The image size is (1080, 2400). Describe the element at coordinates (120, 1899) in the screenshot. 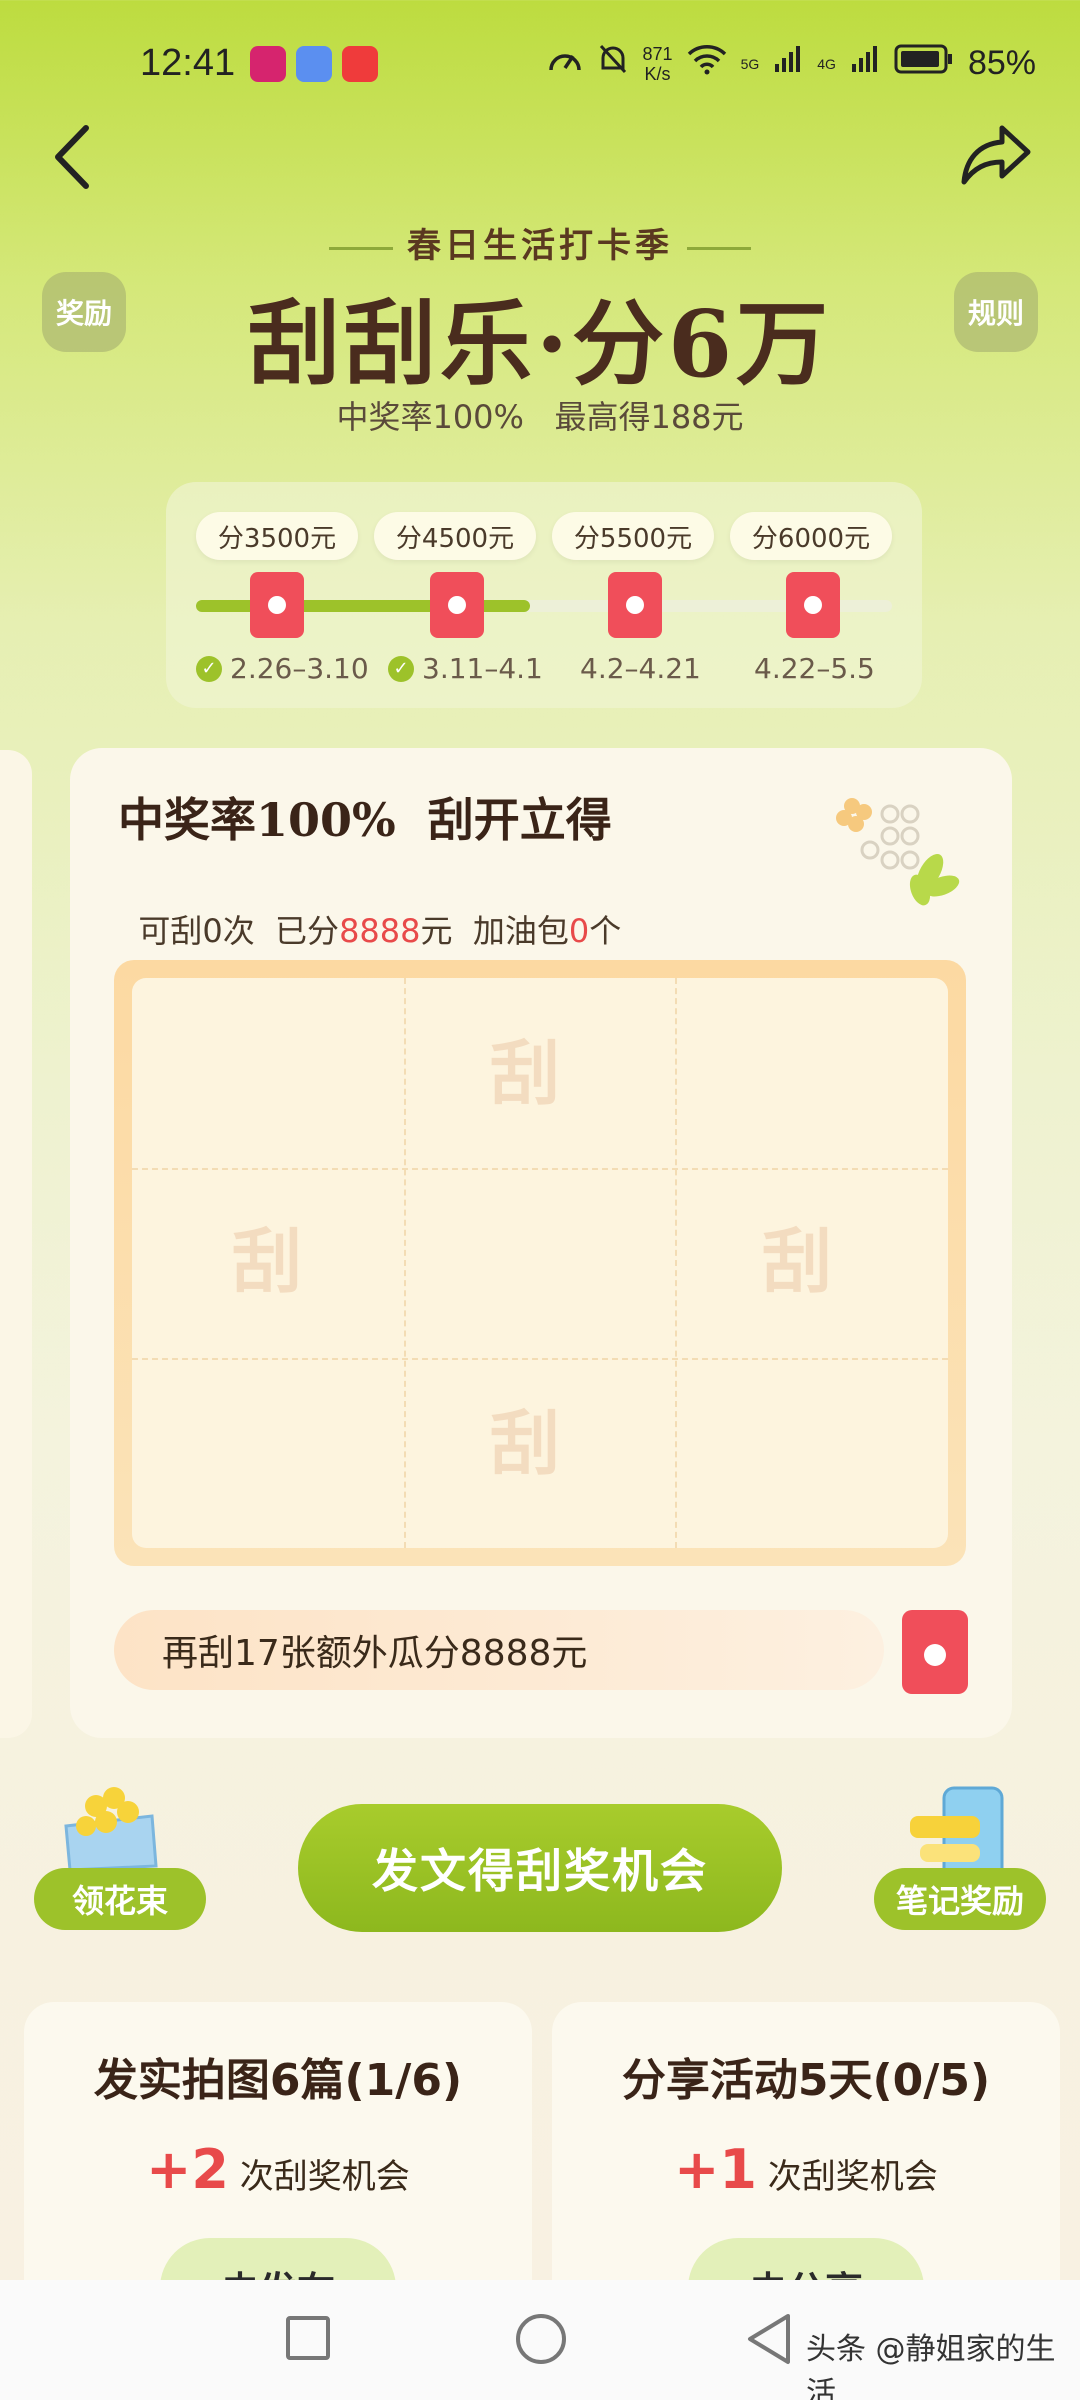

I see `get-flowers-button: 领花束` at that location.